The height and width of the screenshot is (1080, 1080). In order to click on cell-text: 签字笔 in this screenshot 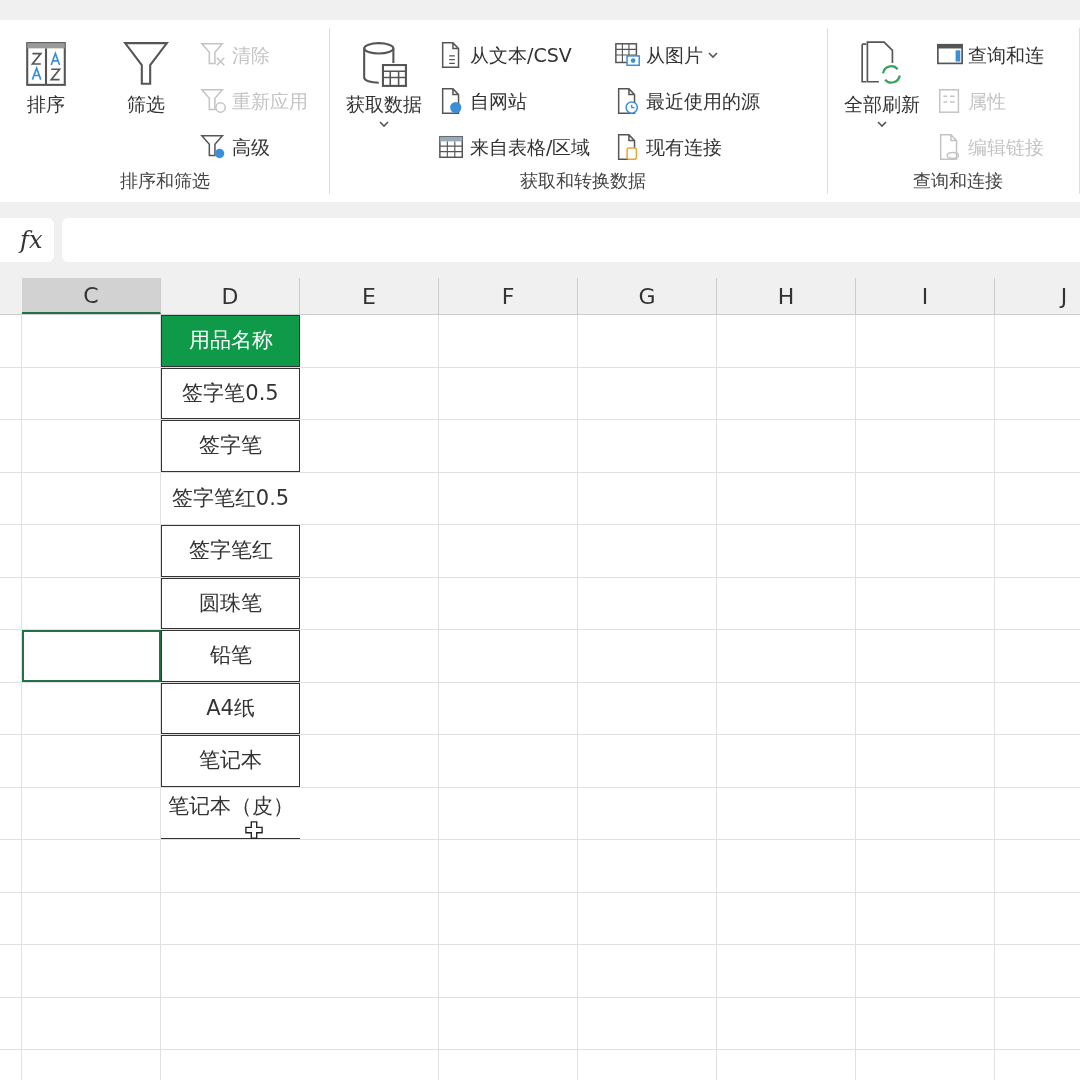, I will do `click(230, 445)`.